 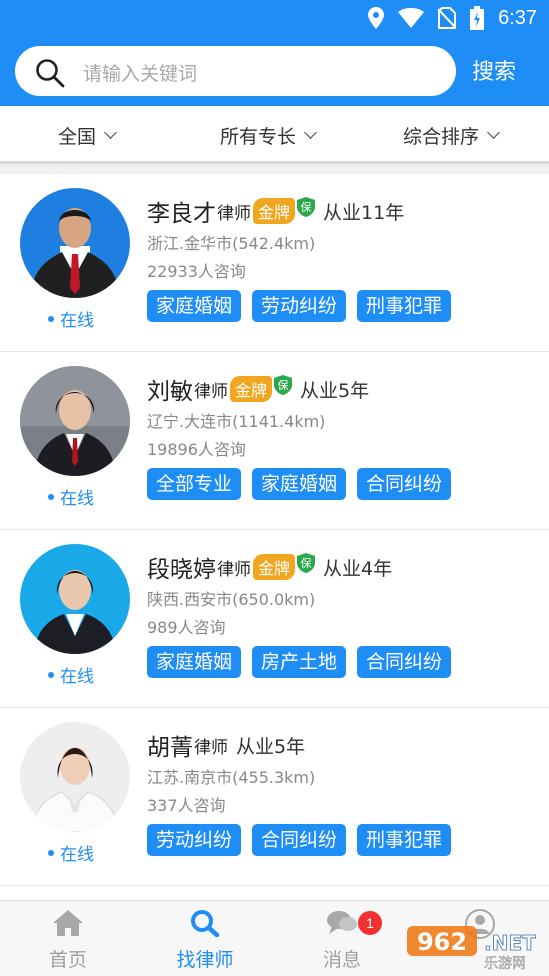 I want to click on lawyer-location: 陕西.西安市(650.0km), so click(x=231, y=599).